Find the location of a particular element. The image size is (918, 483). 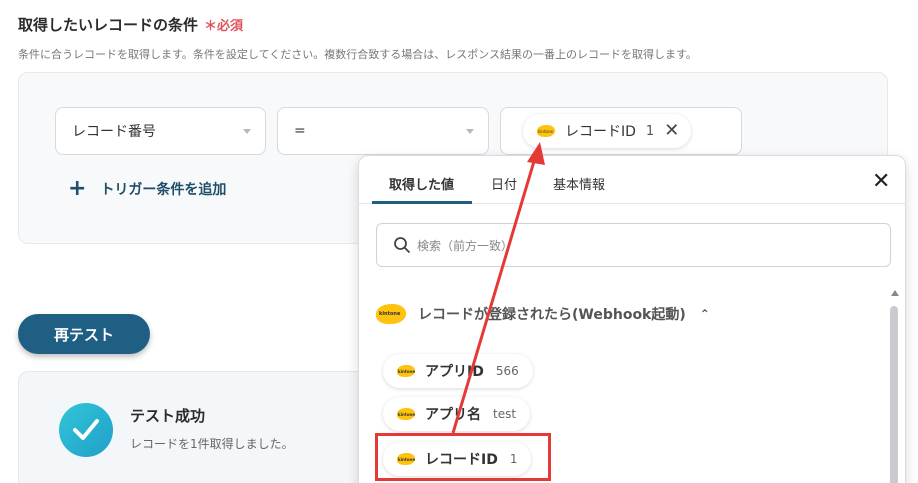

search-input: 検索（前方一致） is located at coordinates (633, 245).